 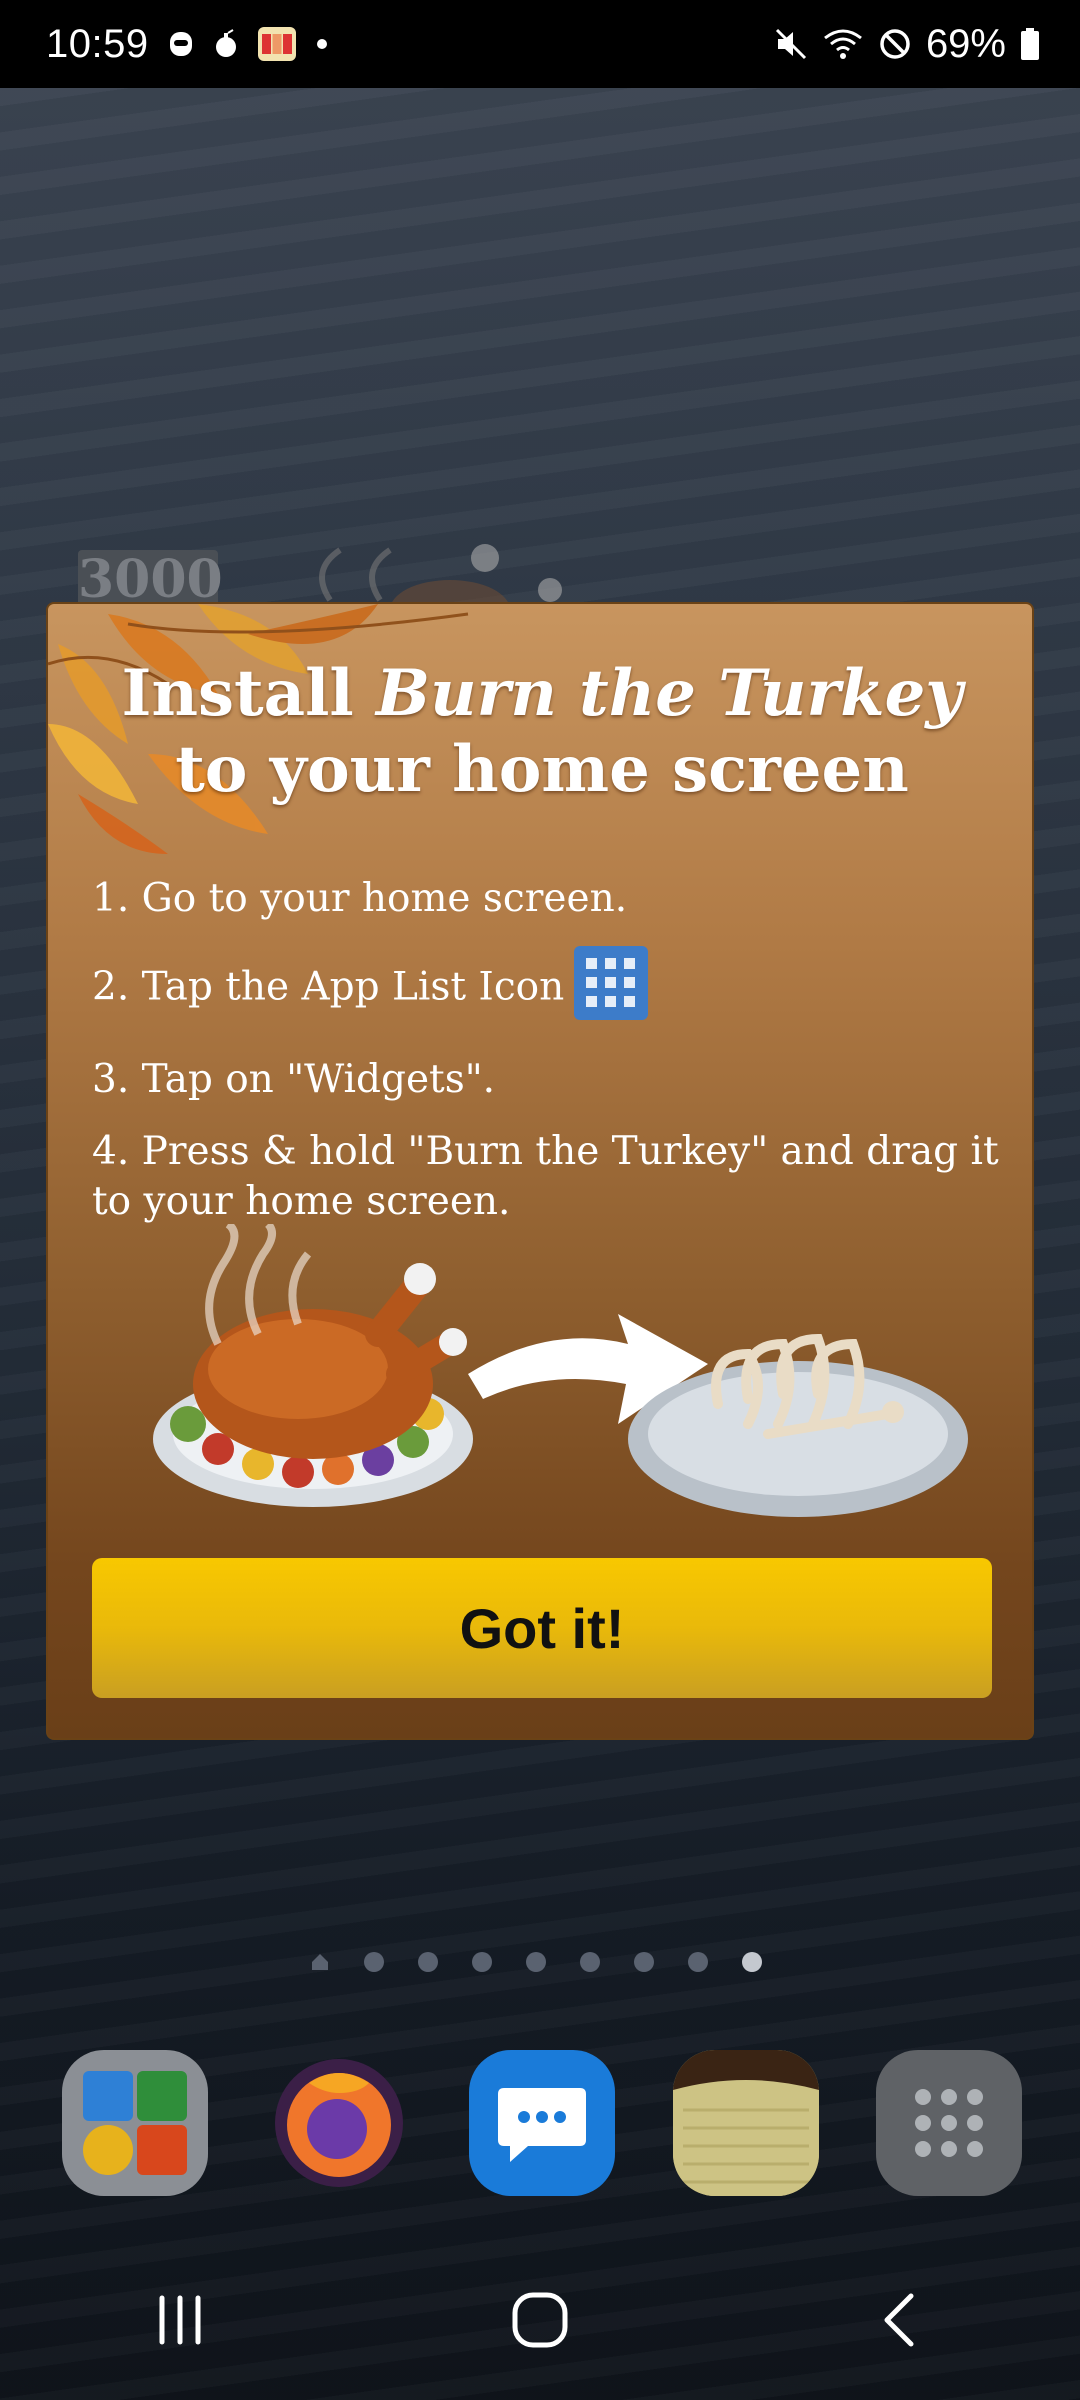 I want to click on bomb-icon, so click(x=226, y=44).